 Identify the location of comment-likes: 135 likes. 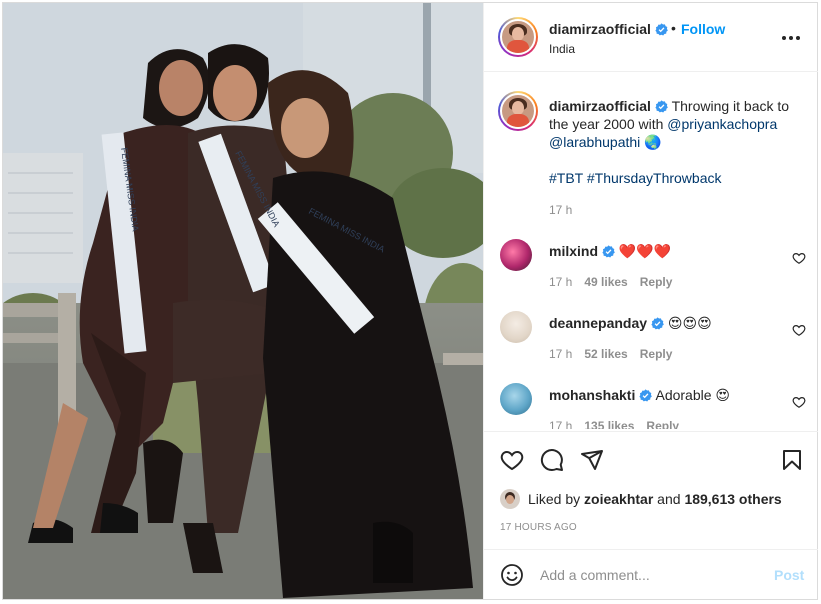
(609, 424).